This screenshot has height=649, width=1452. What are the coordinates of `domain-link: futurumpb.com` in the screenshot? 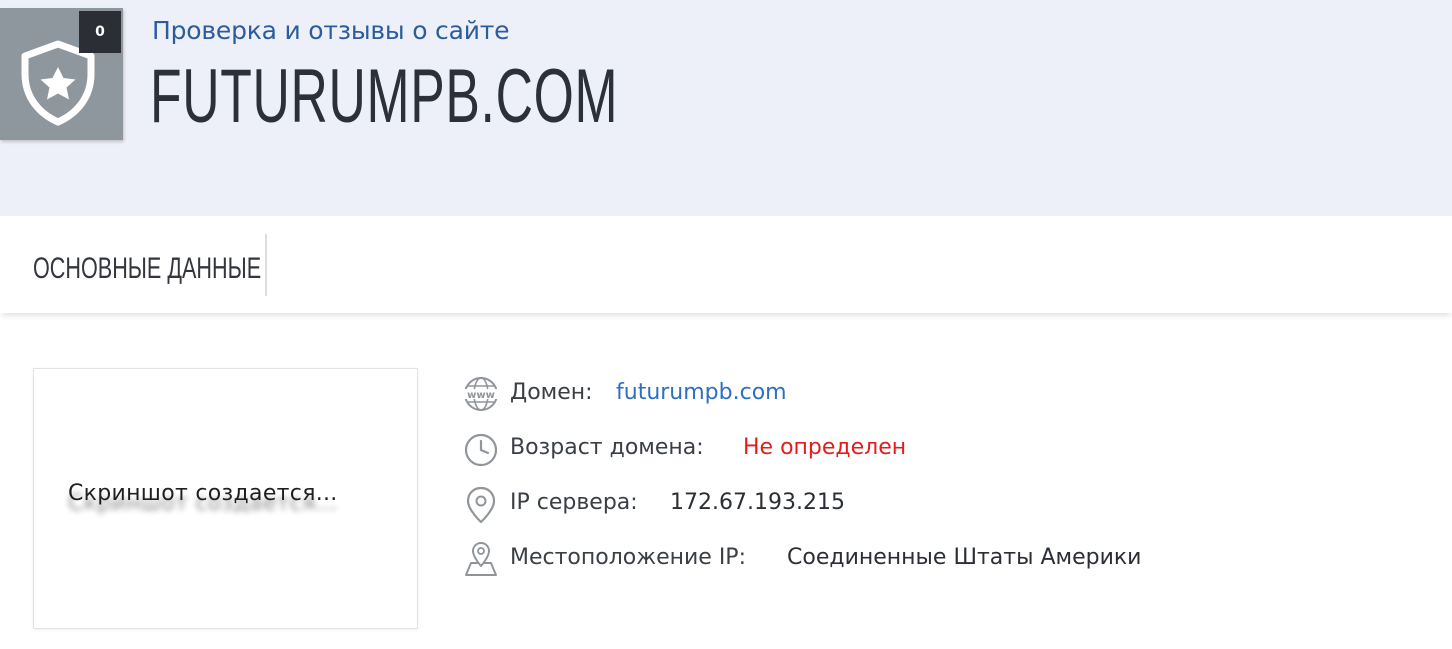 It's located at (701, 392).